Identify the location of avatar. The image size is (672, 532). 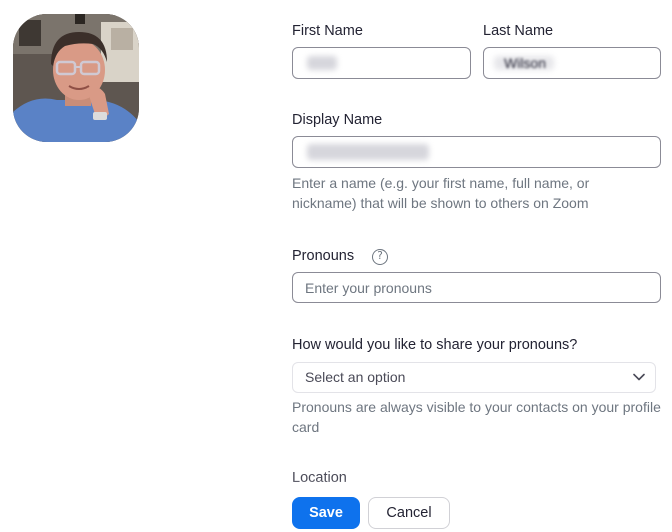
(76, 78).